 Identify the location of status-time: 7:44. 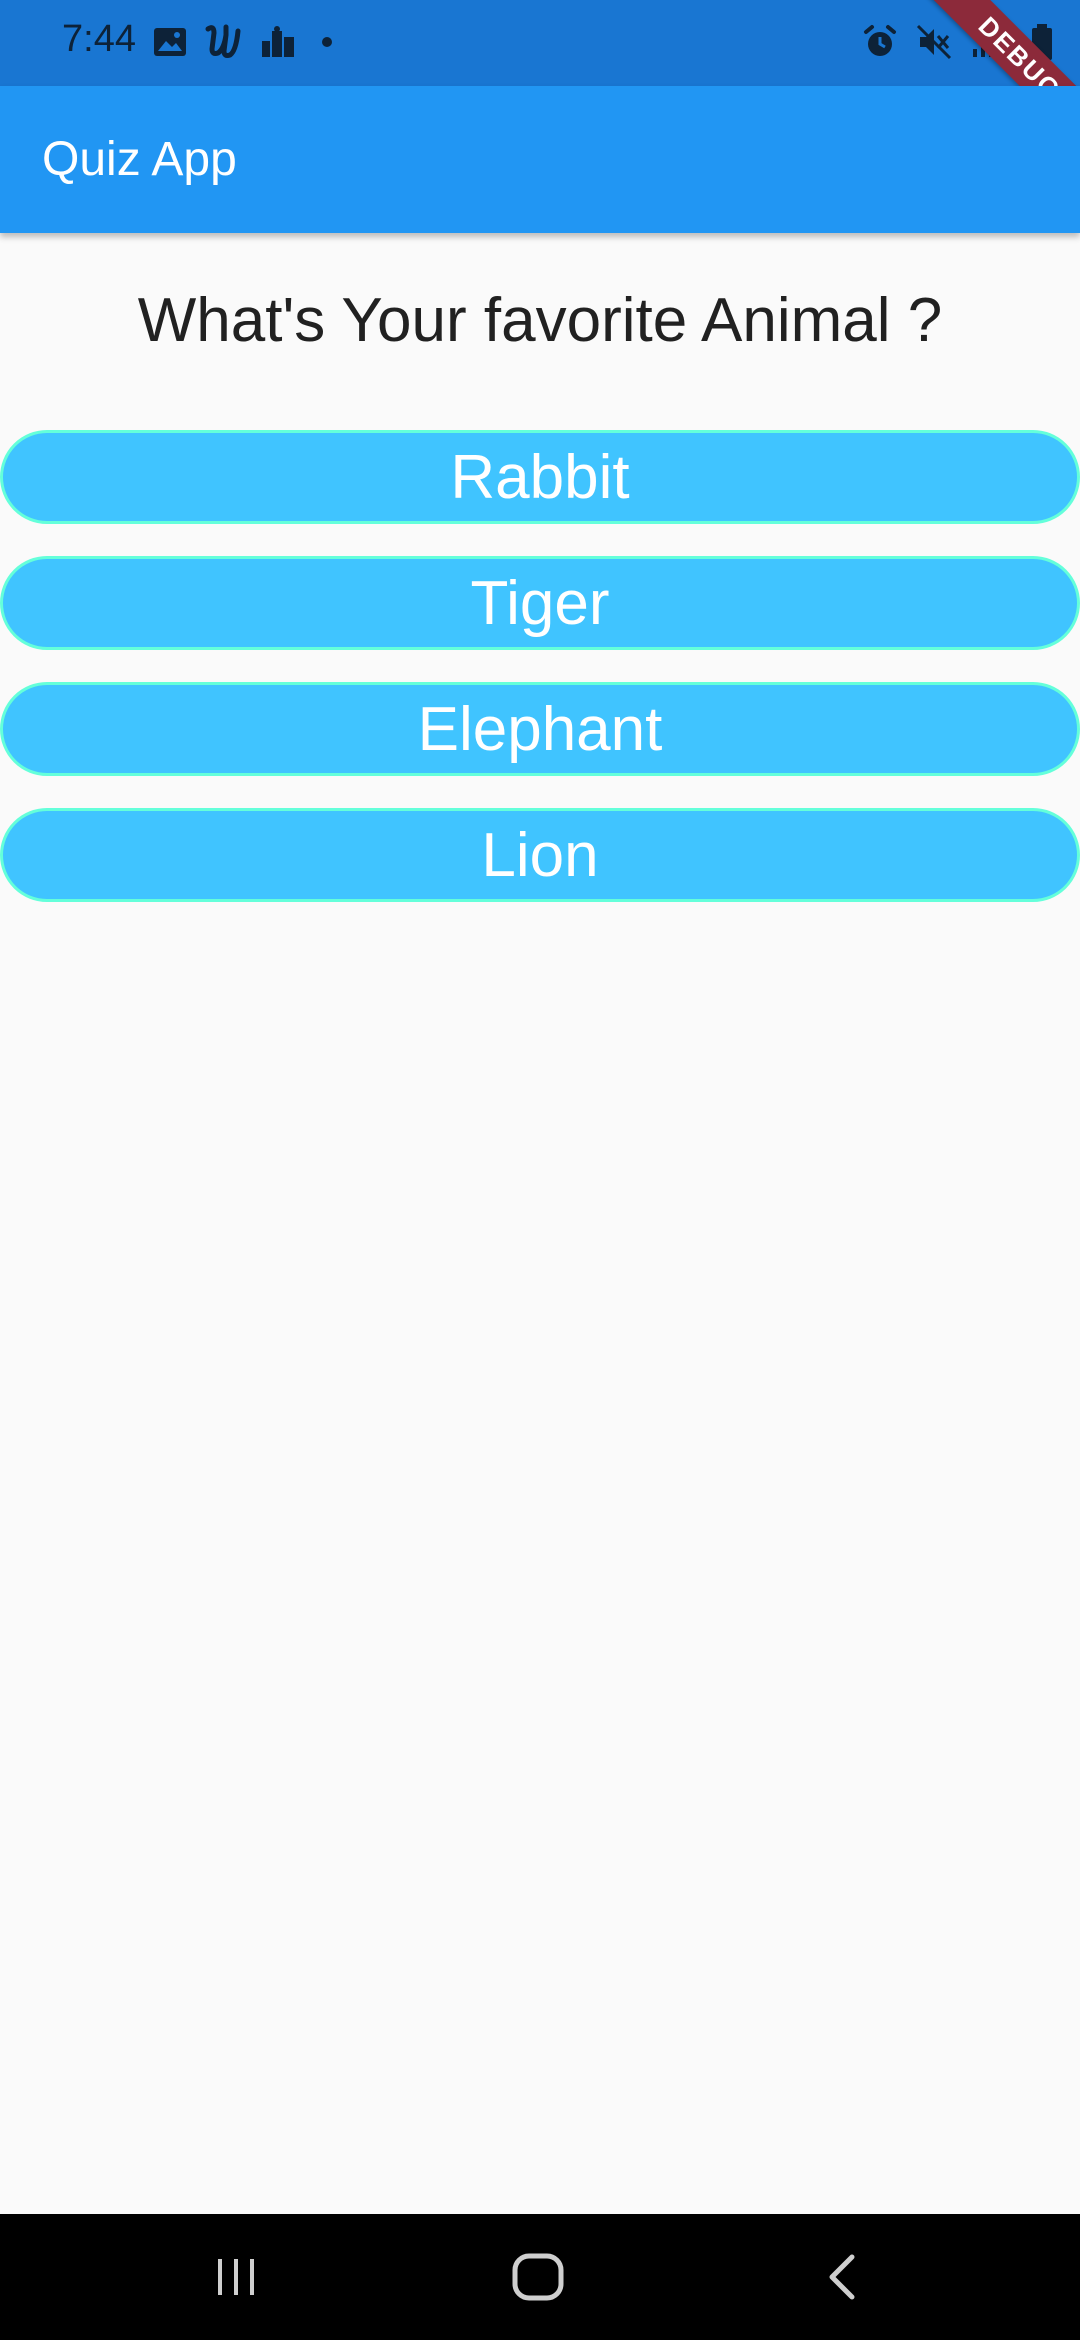
(99, 39).